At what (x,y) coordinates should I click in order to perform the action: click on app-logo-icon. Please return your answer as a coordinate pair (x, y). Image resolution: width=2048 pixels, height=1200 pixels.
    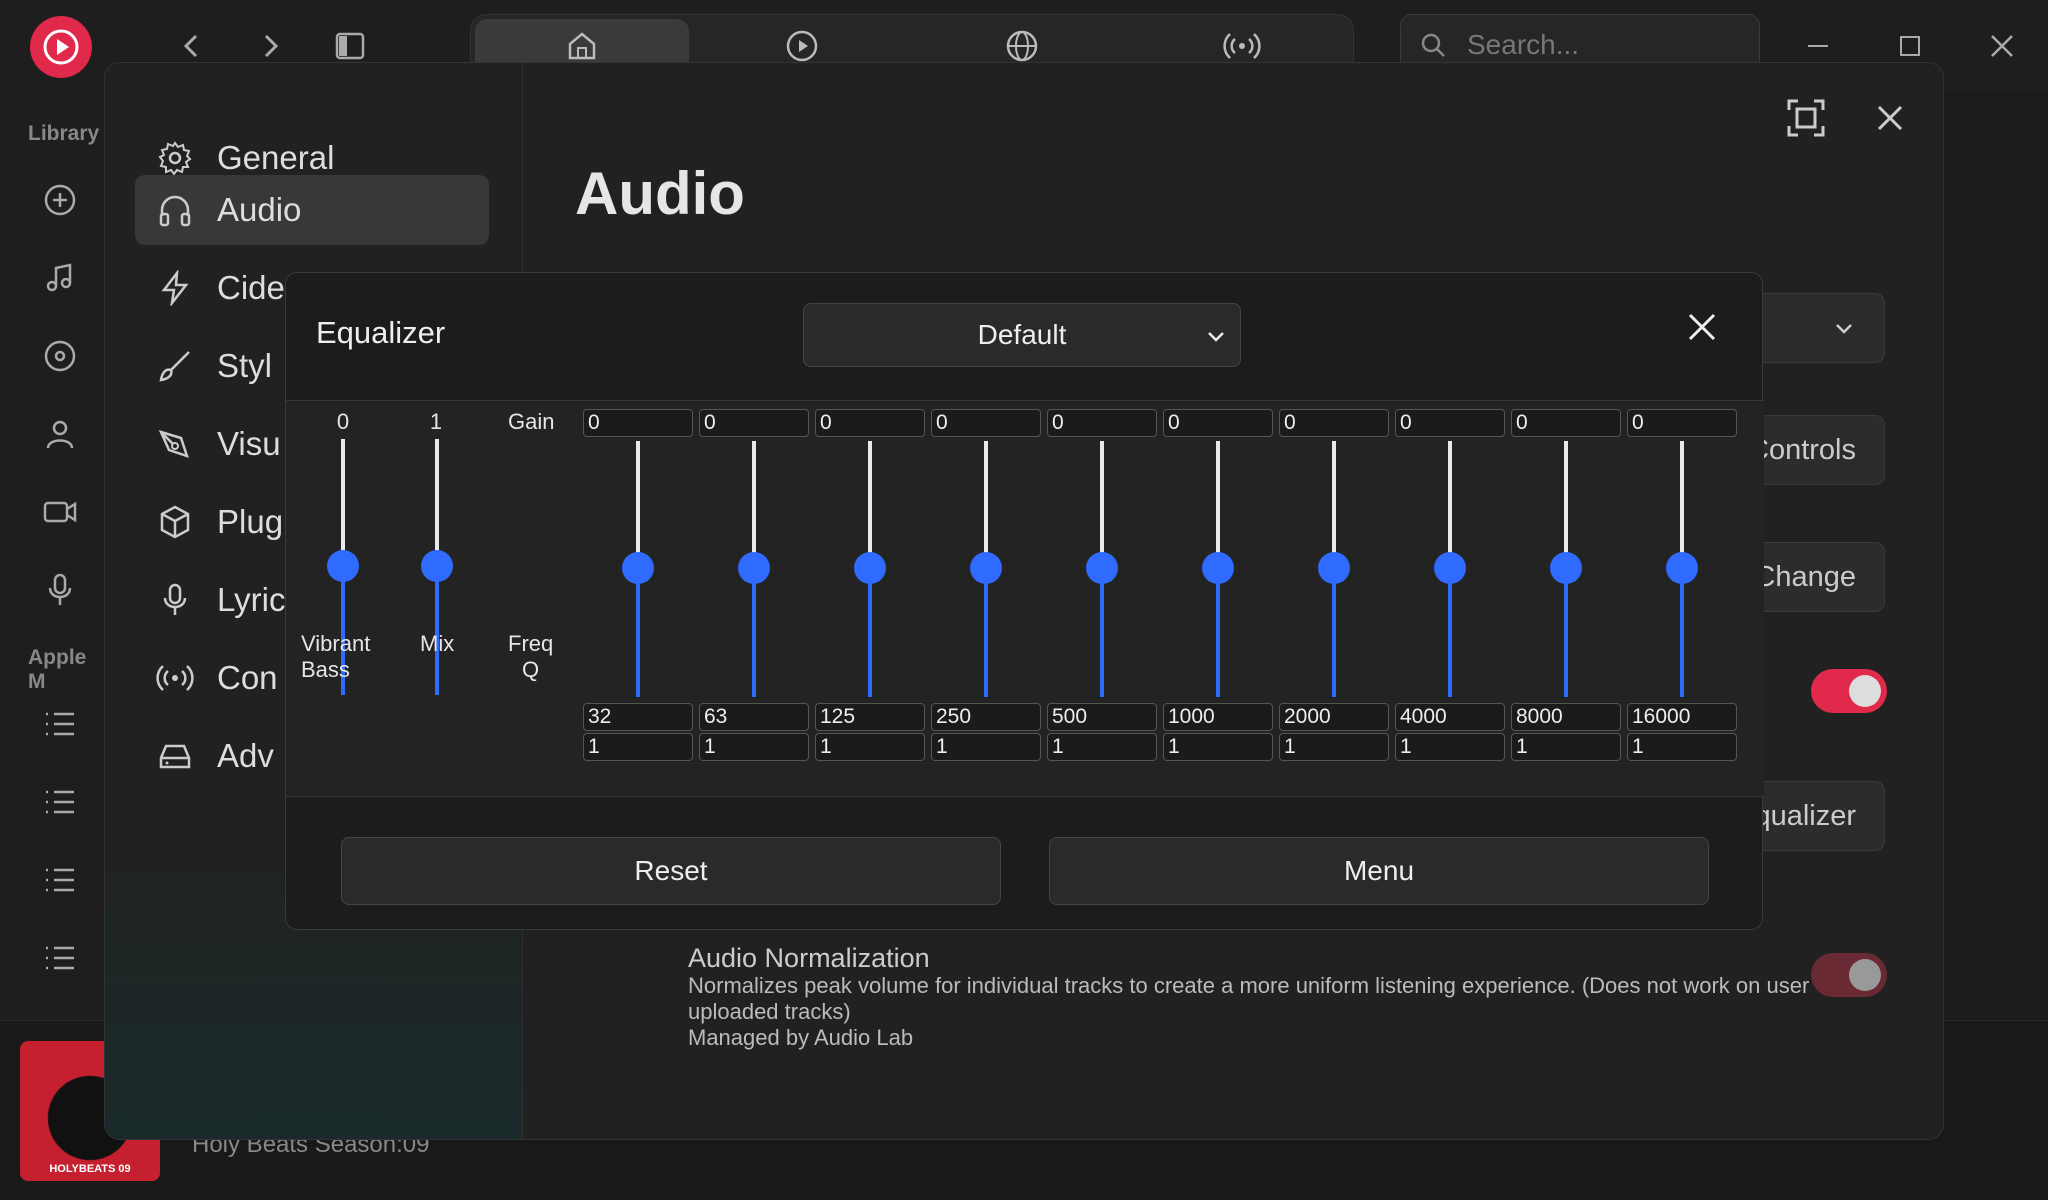
    Looking at the image, I should click on (61, 47).